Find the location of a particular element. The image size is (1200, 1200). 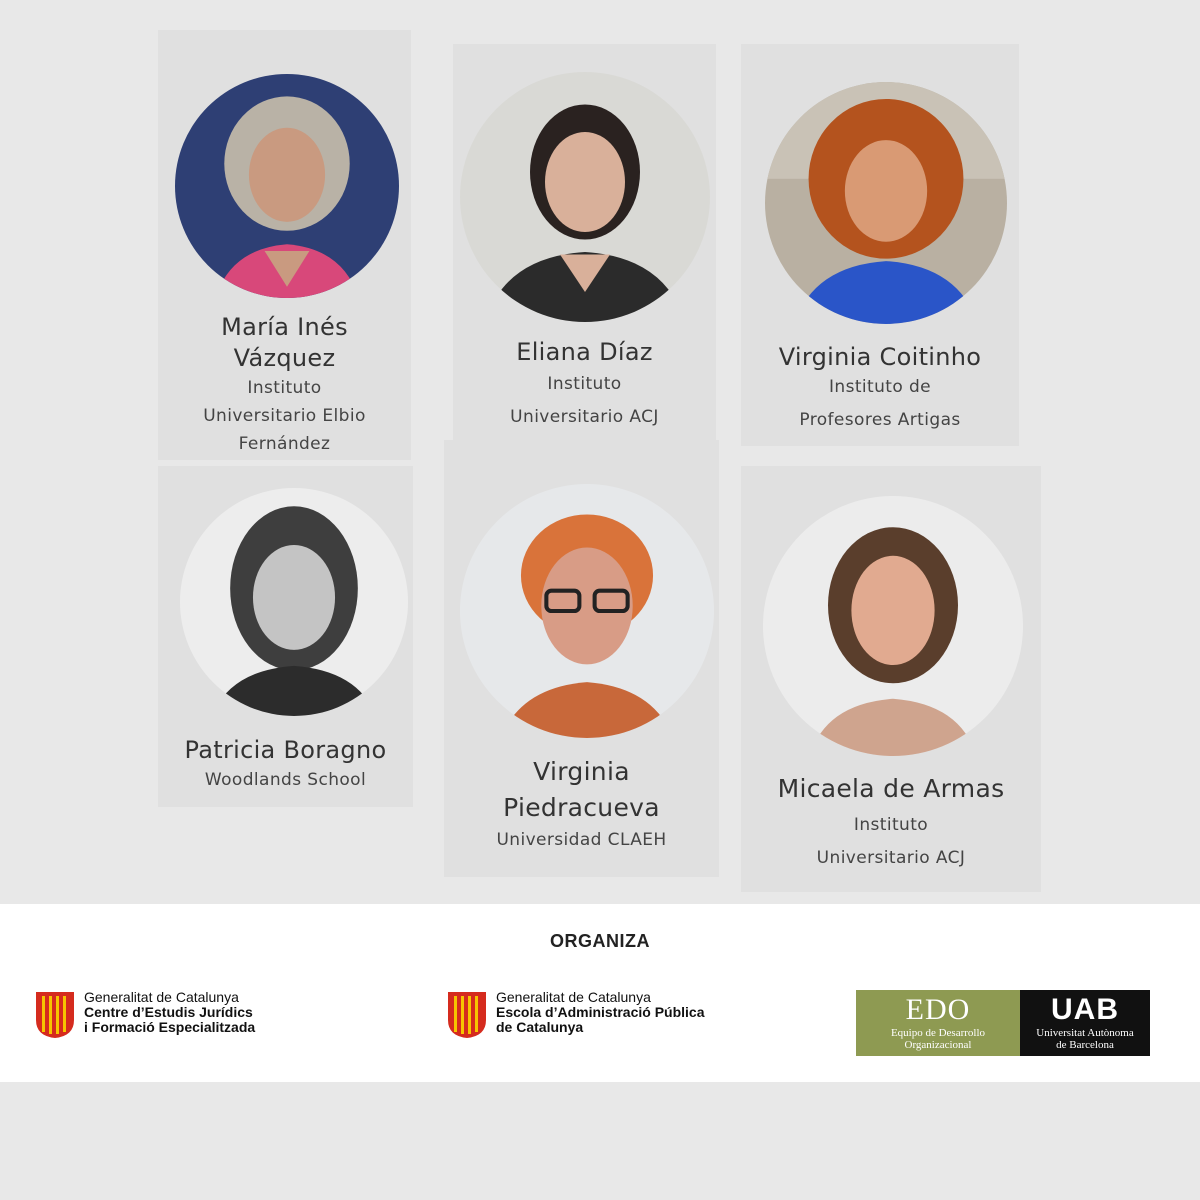

speaker-card: Patricia Boragno Woodlands School is located at coordinates (285, 636).